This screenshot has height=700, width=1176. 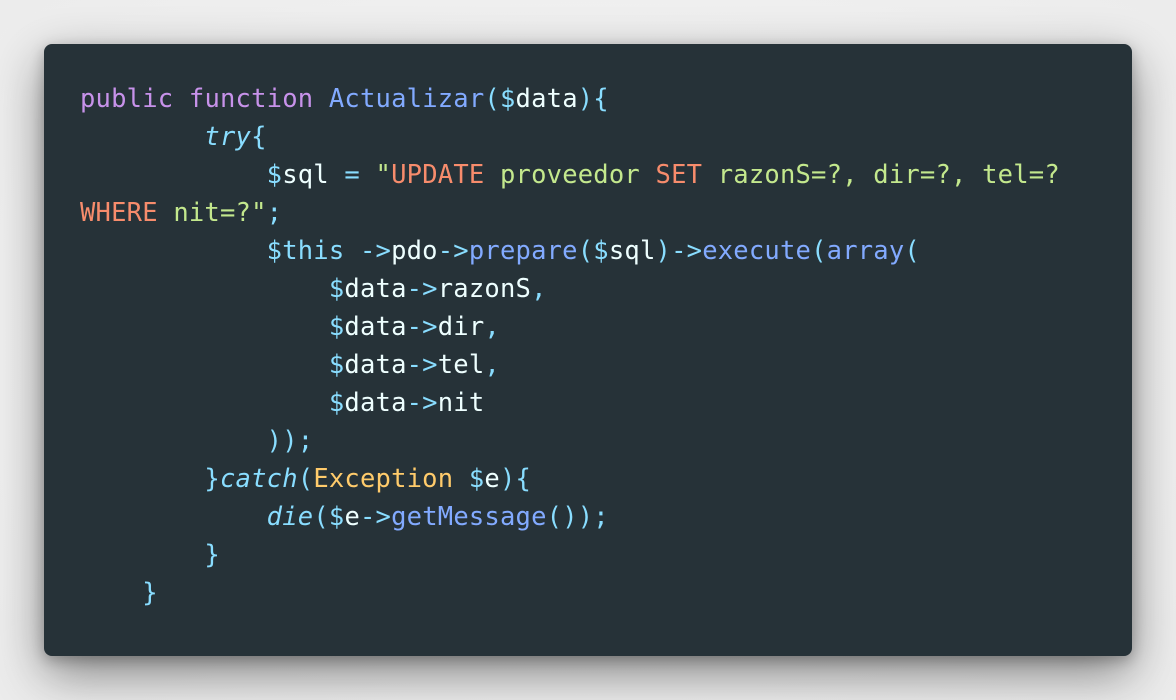 I want to click on code-token: getMessage, so click(x=469, y=517).